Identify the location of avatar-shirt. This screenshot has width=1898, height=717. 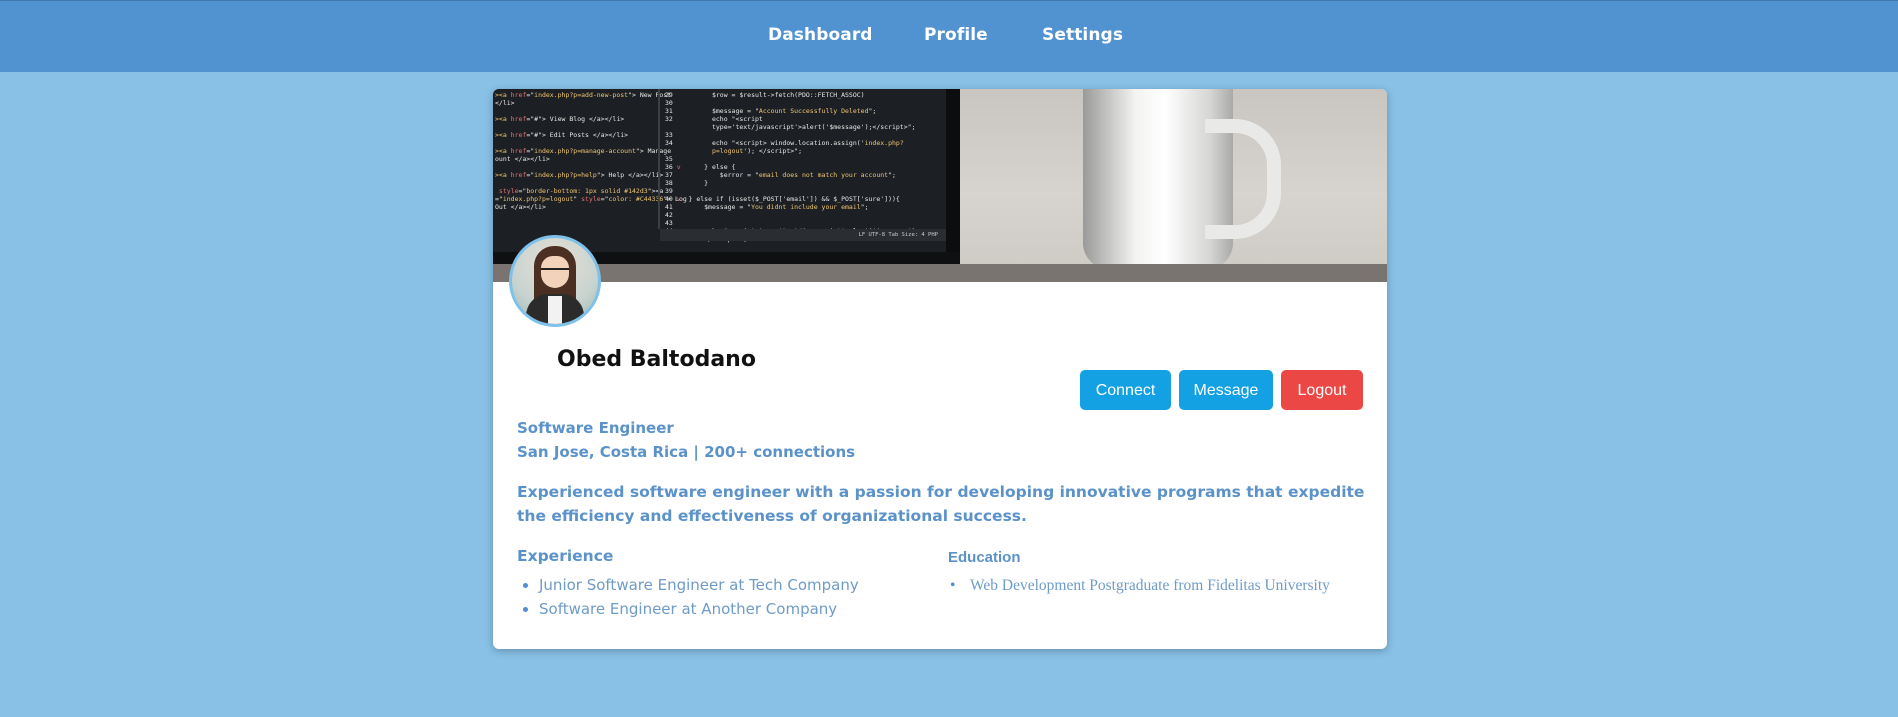
(555, 310).